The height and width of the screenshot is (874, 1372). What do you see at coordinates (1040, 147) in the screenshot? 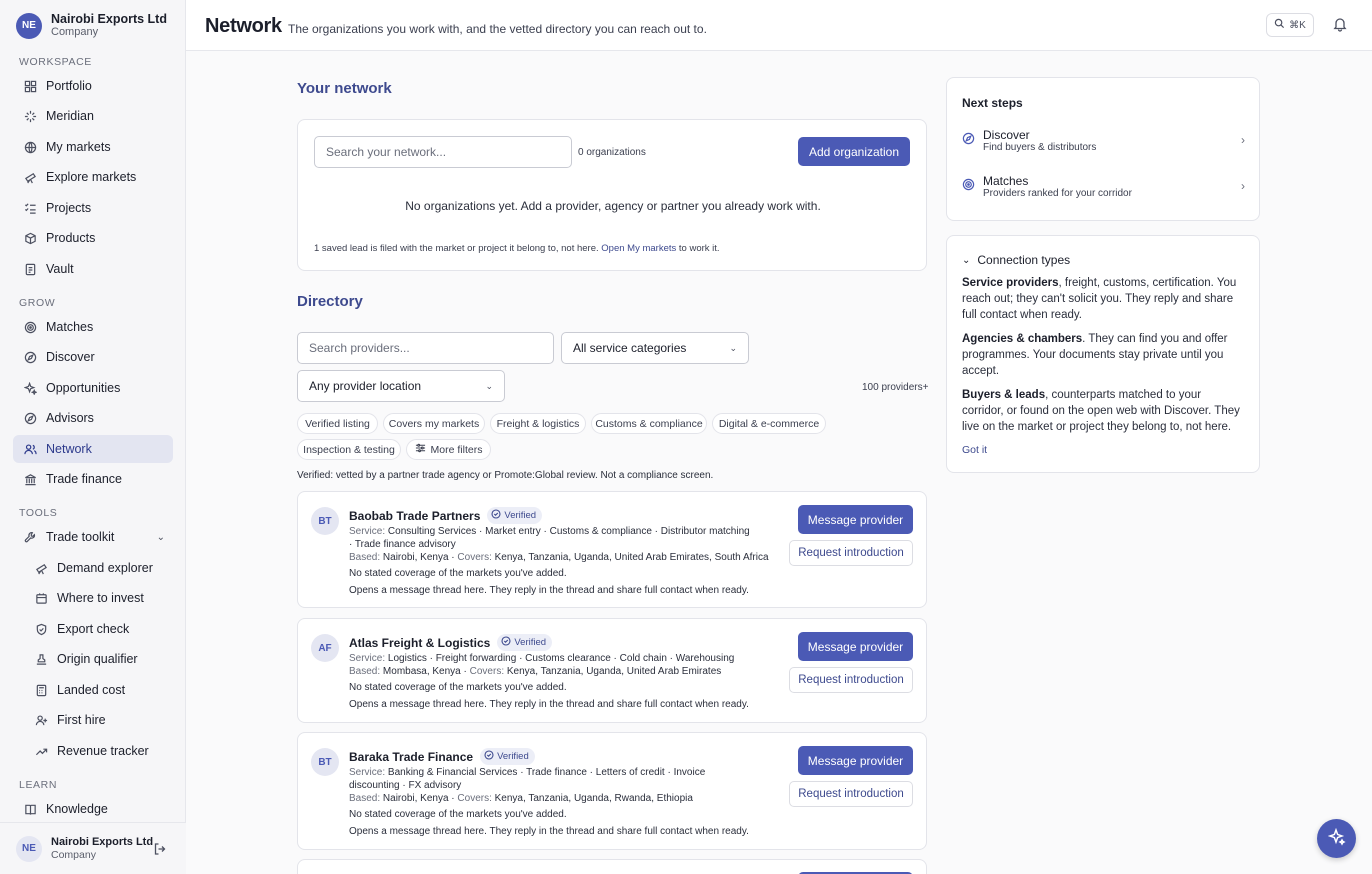
I see `next-step-sub: Find buyers & distributors` at bounding box center [1040, 147].